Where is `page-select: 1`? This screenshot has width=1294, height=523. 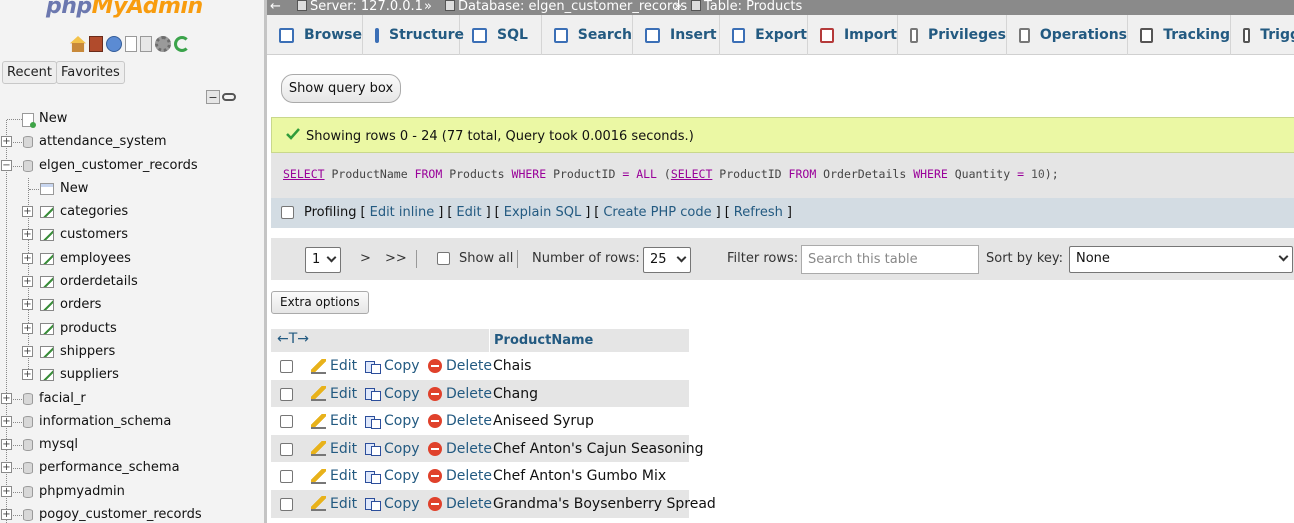
page-select: 1 is located at coordinates (323, 260).